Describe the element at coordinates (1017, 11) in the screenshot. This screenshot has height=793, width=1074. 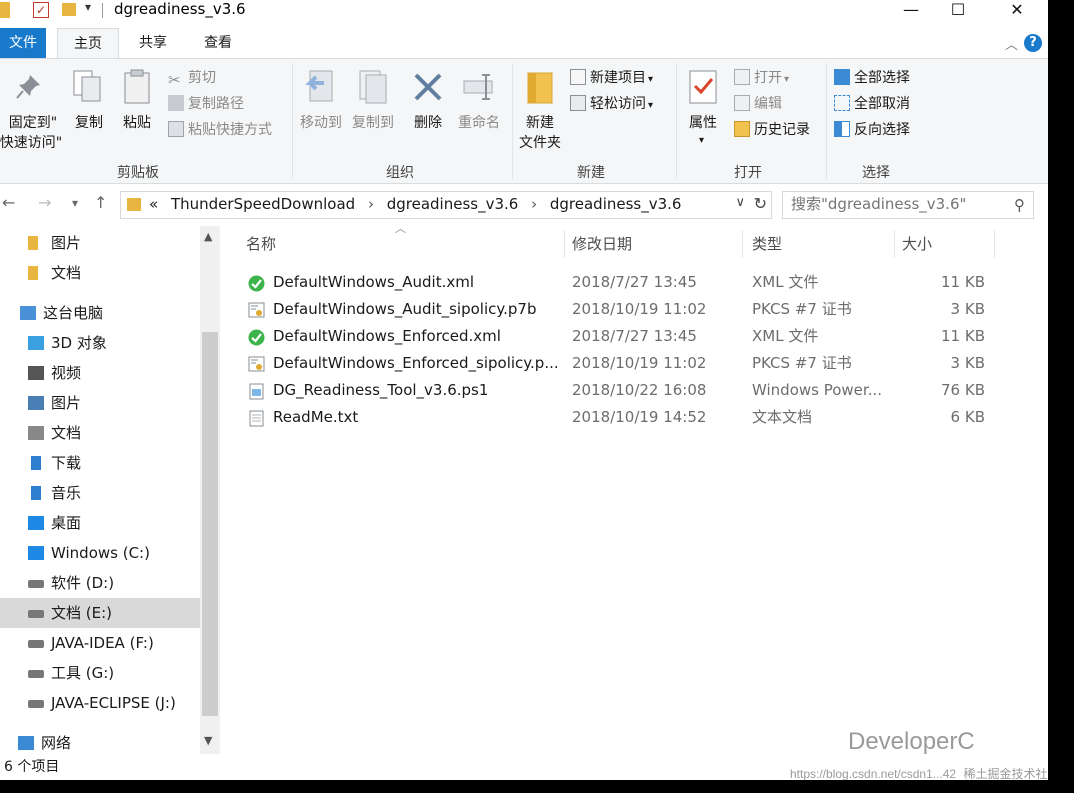
I see `close-button: ✕` at that location.